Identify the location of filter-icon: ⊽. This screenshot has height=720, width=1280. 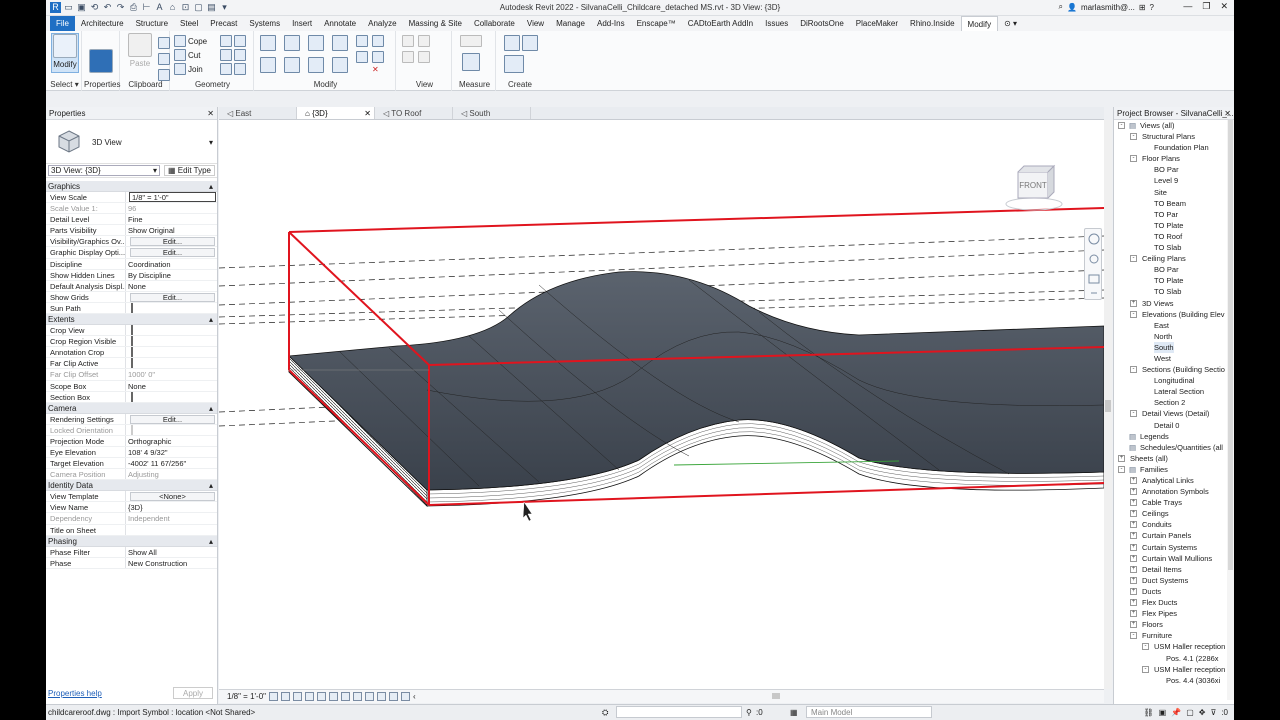
(1213, 712).